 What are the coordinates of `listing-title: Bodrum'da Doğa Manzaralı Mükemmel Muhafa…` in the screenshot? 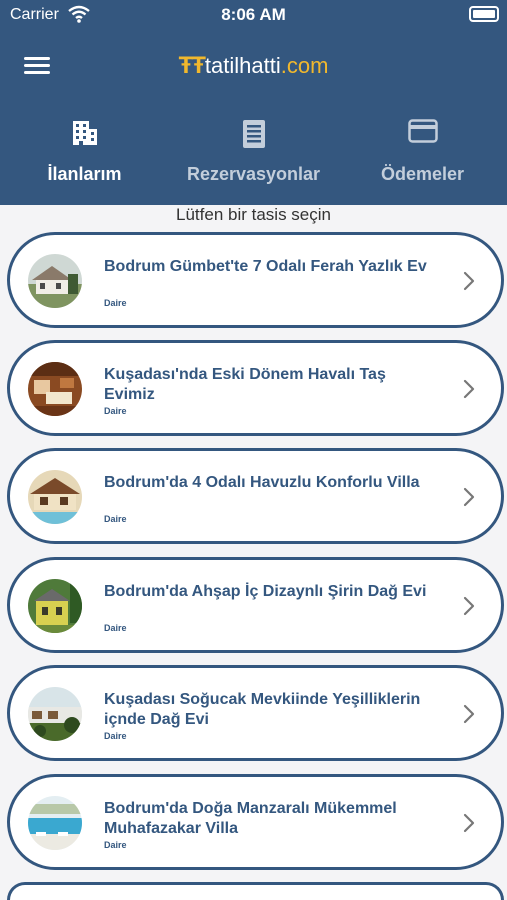 It's located at (250, 818).